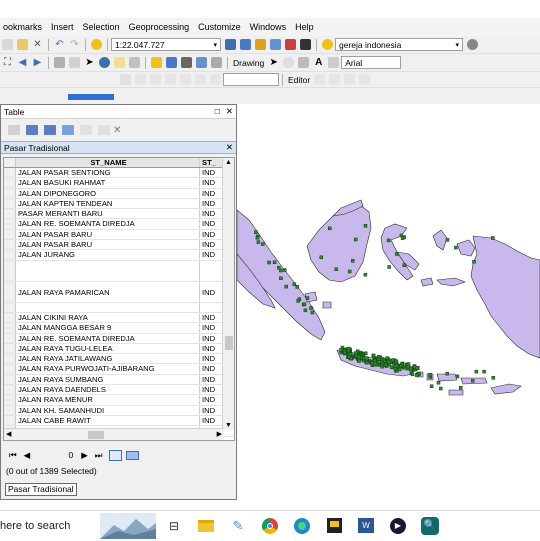 Image resolution: width=540 pixels, height=541 pixels. What do you see at coordinates (86, 130) in the screenshot?
I see `clear-selection-table-icon` at bounding box center [86, 130].